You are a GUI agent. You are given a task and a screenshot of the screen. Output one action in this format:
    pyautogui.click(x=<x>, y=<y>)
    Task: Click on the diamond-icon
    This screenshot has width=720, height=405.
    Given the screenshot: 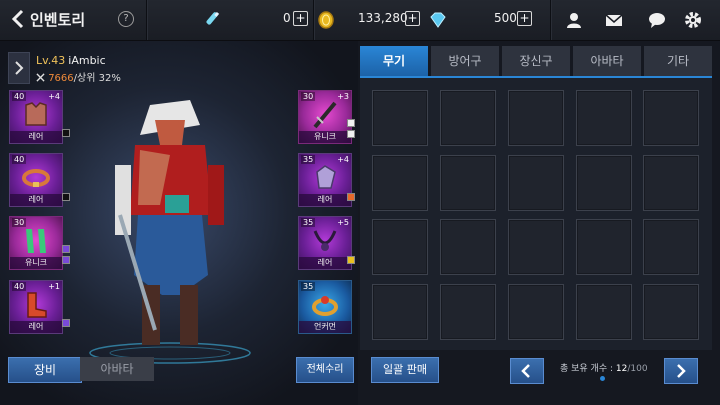 What is the action you would take?
    pyautogui.click(x=438, y=20)
    